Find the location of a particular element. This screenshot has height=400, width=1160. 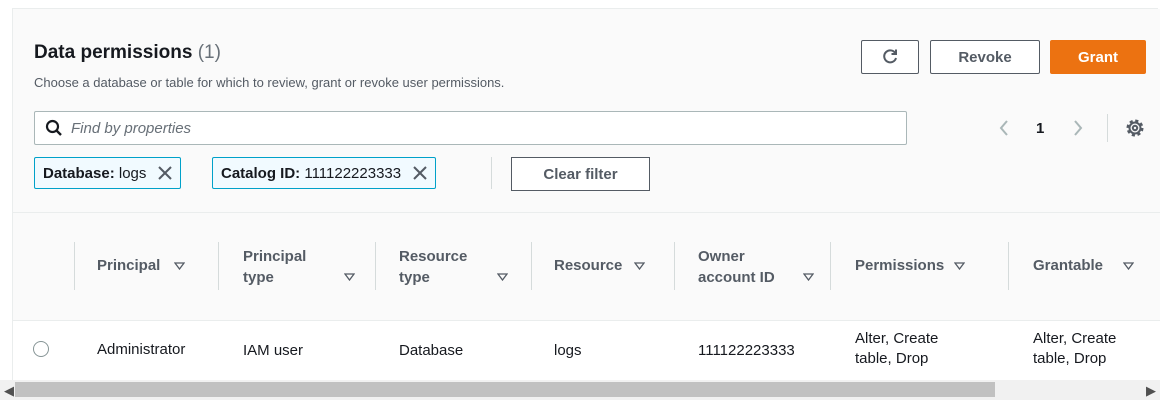

column-header-permissions: Permissions is located at coordinates (910, 265).